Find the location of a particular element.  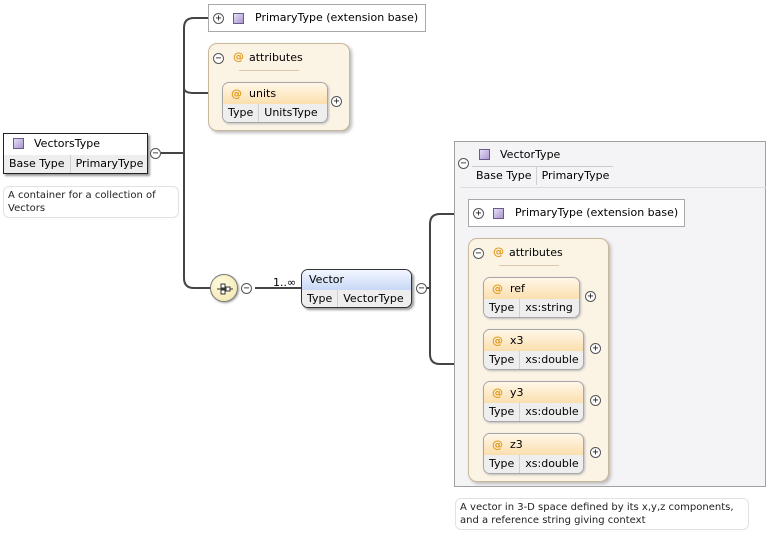

vectors-type-annotation: A container for a collection of Vectors is located at coordinates (91, 202).